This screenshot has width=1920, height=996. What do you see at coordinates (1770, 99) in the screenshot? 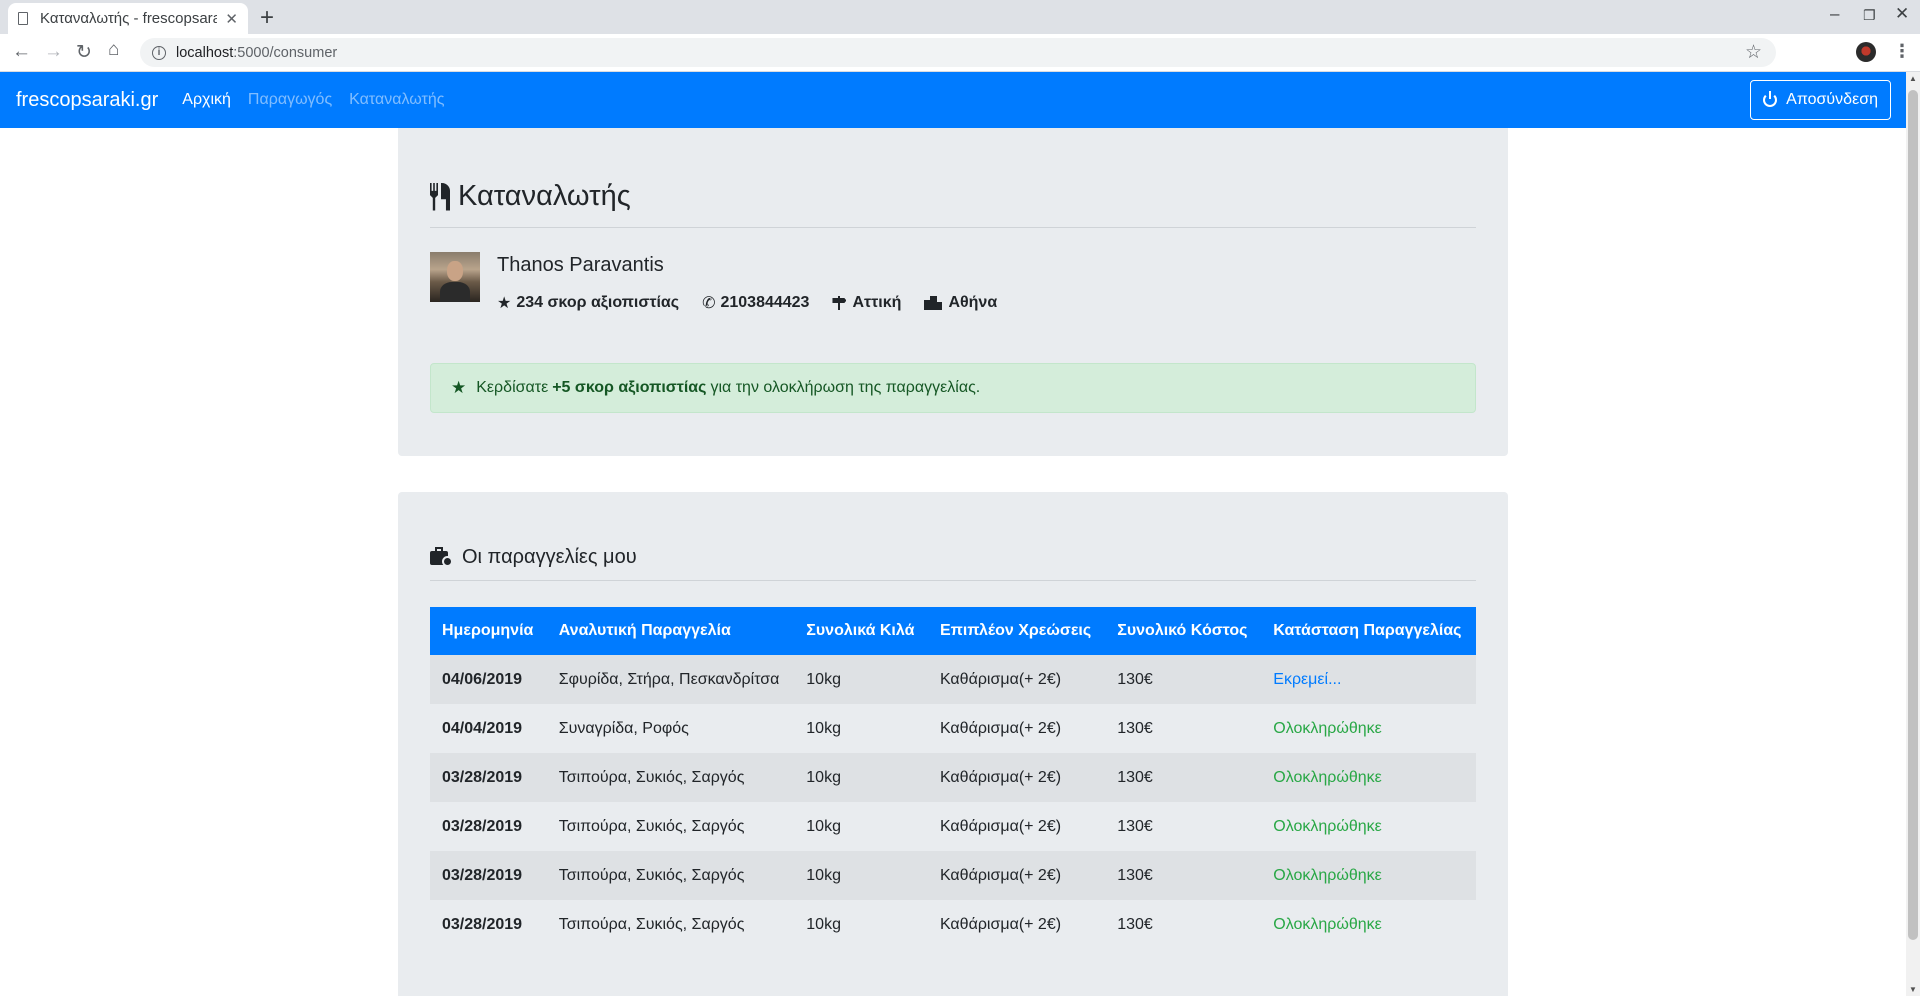
I see `power-icon` at bounding box center [1770, 99].